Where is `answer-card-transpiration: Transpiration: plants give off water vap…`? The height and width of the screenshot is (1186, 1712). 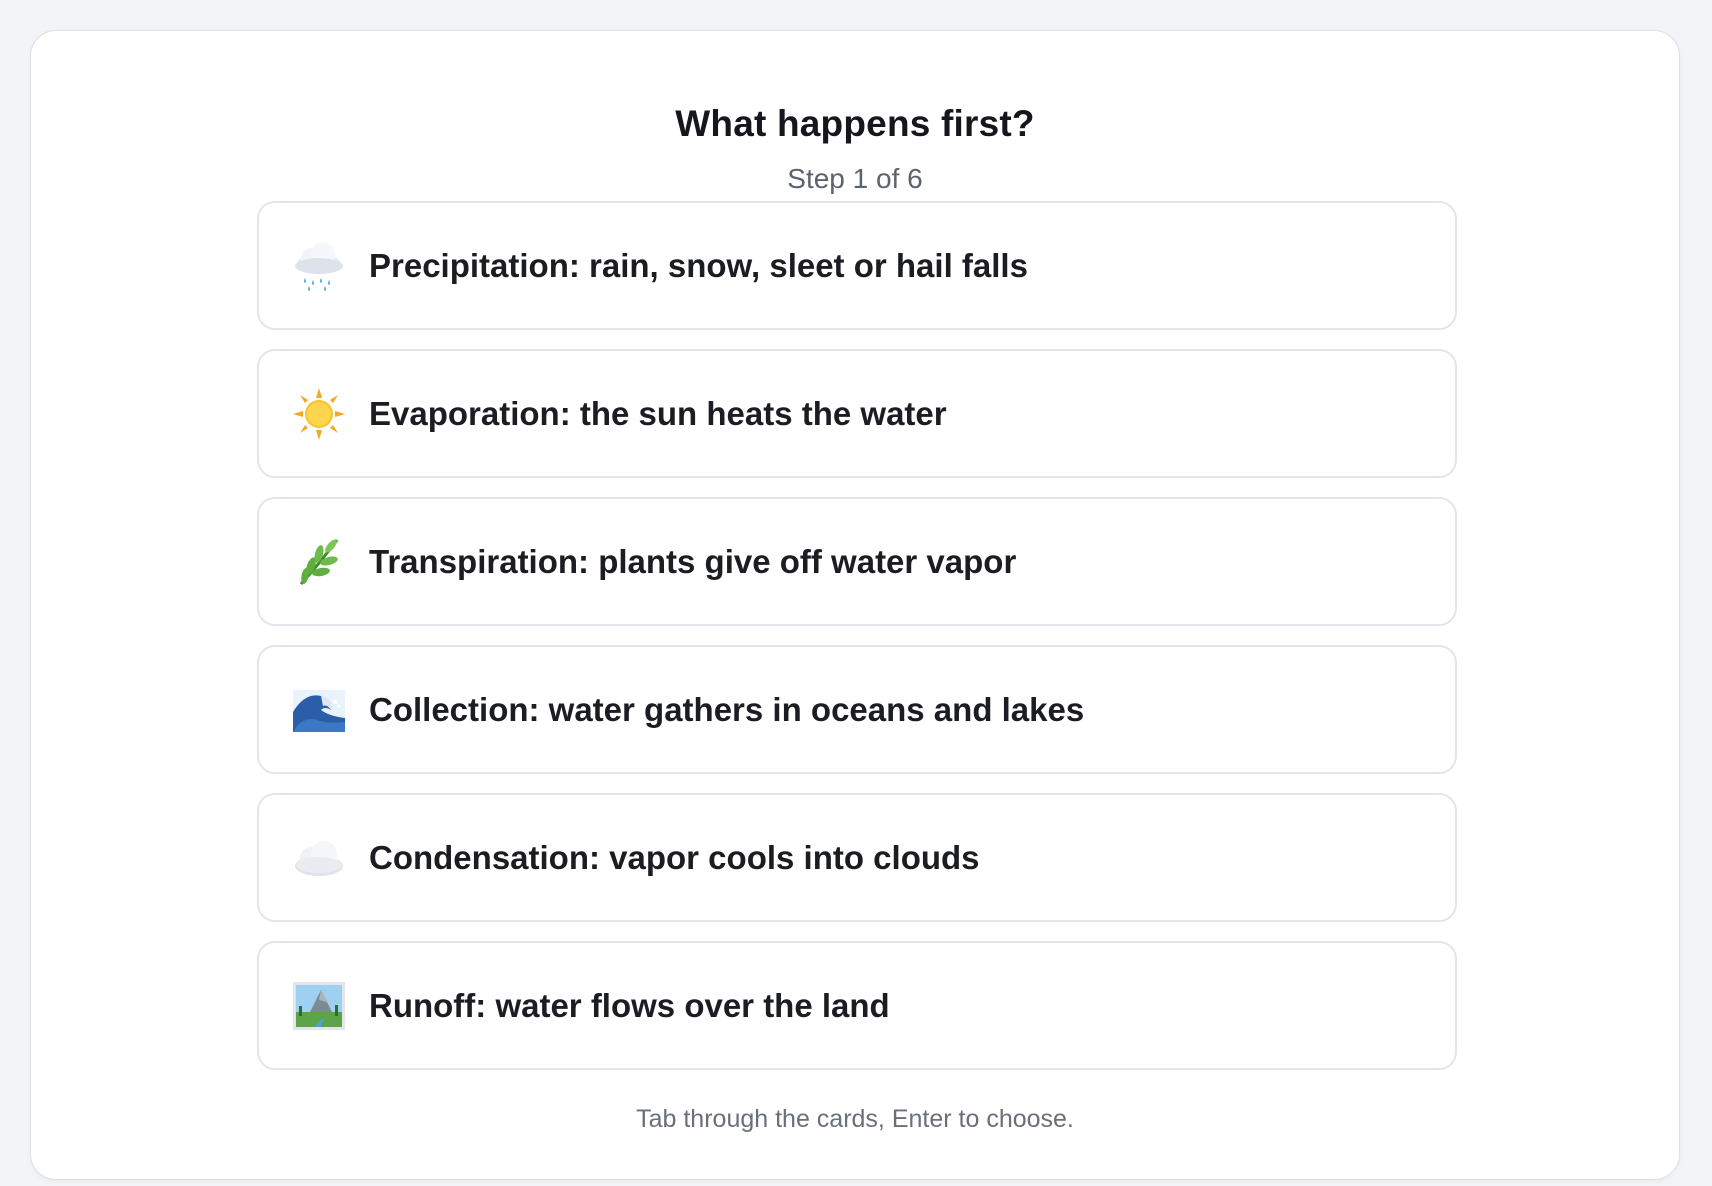
answer-card-transpiration: Transpiration: plants give off water vap… is located at coordinates (857, 561).